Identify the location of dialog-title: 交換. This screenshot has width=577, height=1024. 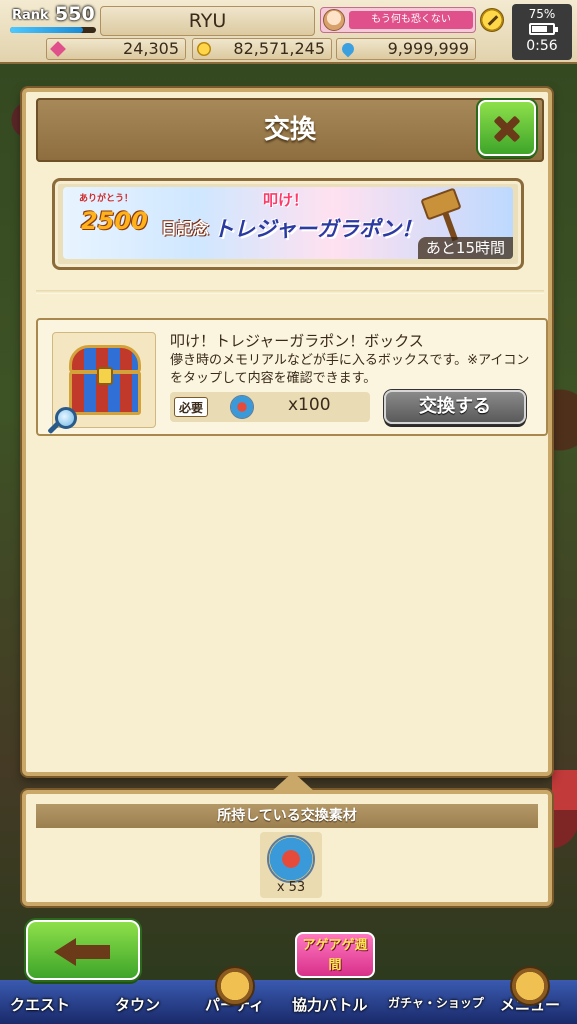
(289, 130).